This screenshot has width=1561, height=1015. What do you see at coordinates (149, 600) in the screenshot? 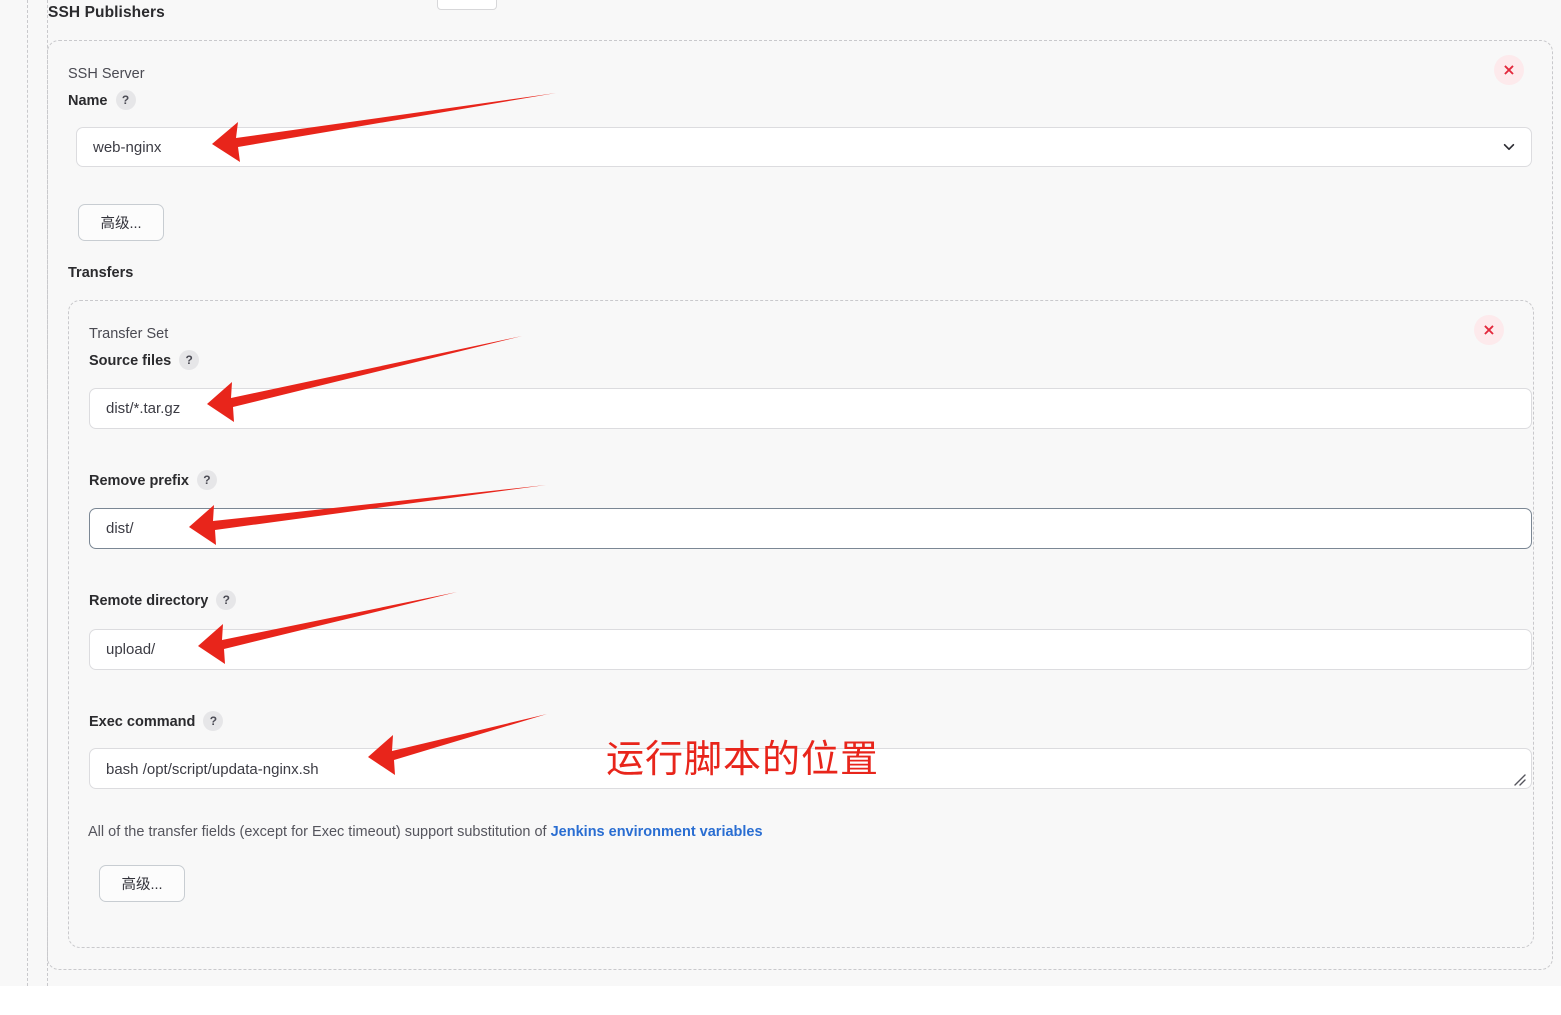
I see `remote-directory-label: Remote directory` at bounding box center [149, 600].